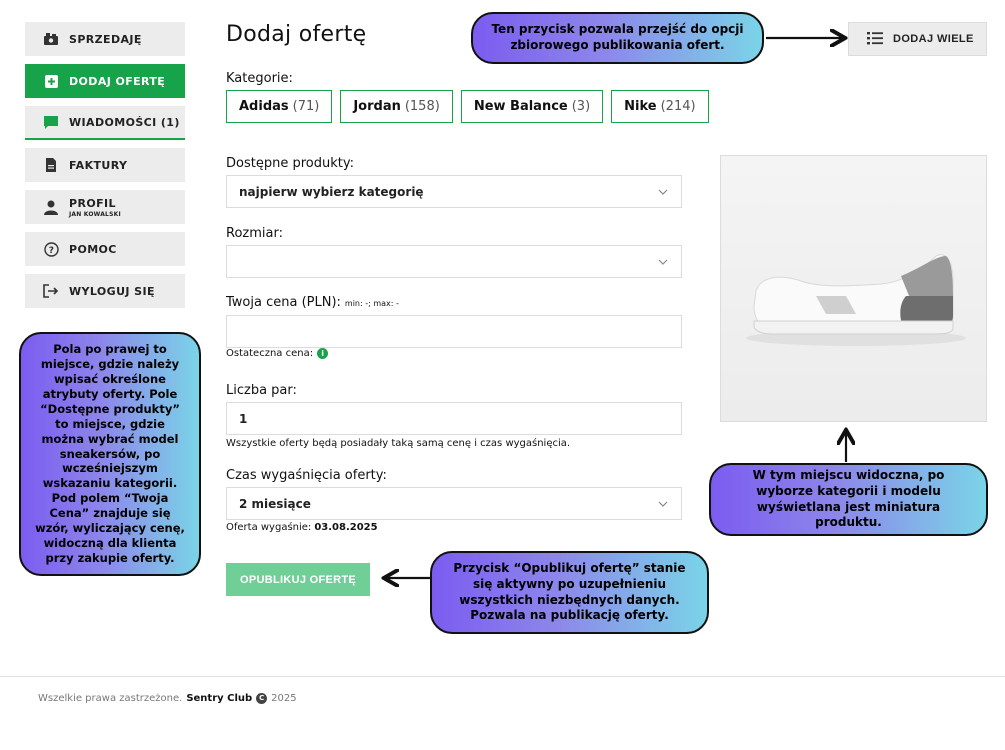 The width and height of the screenshot is (1005, 750). What do you see at coordinates (520, 106) in the screenshot?
I see `category-name: New Balance` at bounding box center [520, 106].